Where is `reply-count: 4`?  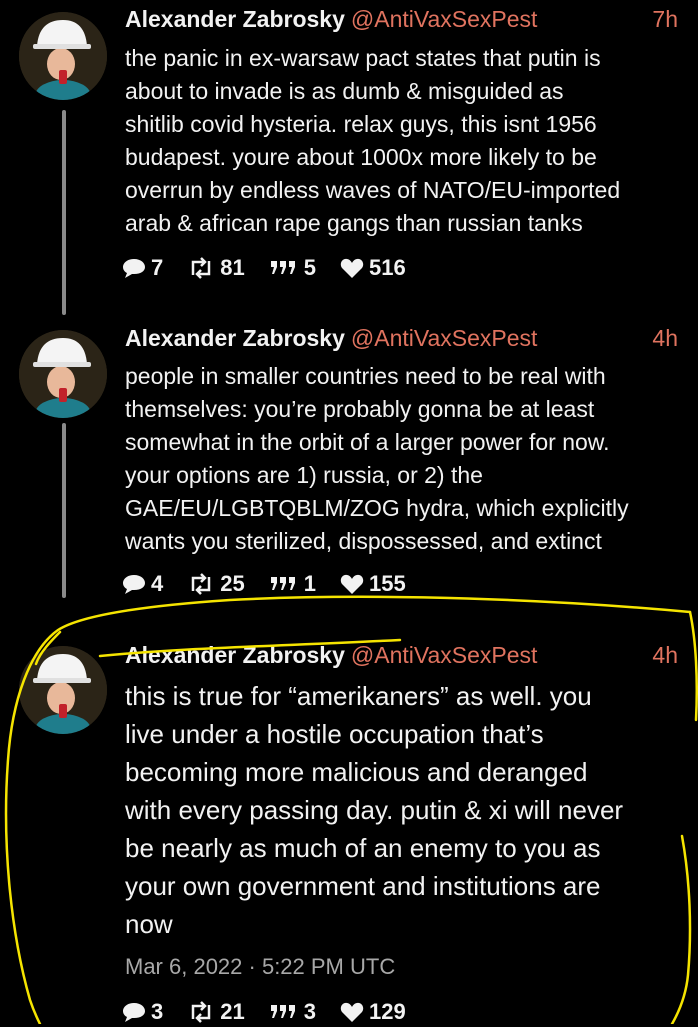 reply-count: 4 is located at coordinates (157, 583).